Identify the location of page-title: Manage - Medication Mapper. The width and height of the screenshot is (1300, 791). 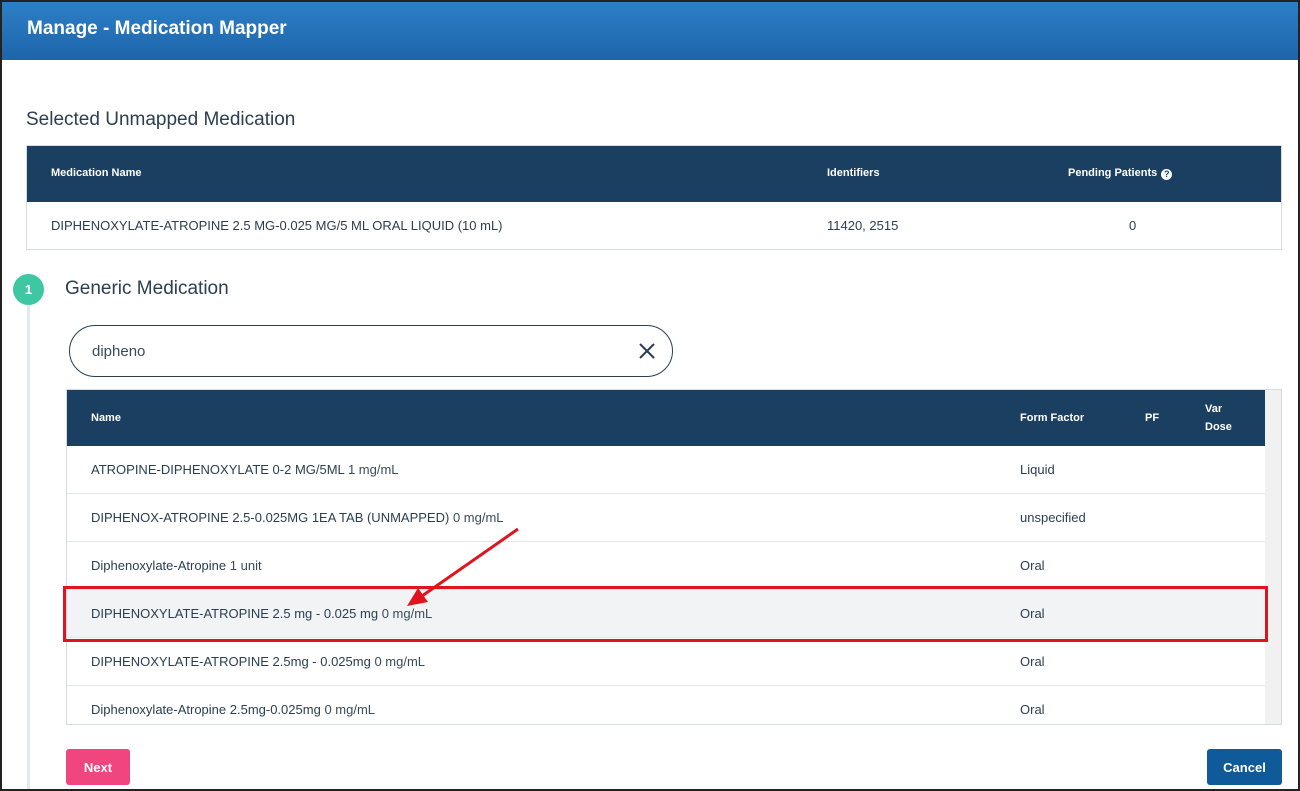
(157, 28).